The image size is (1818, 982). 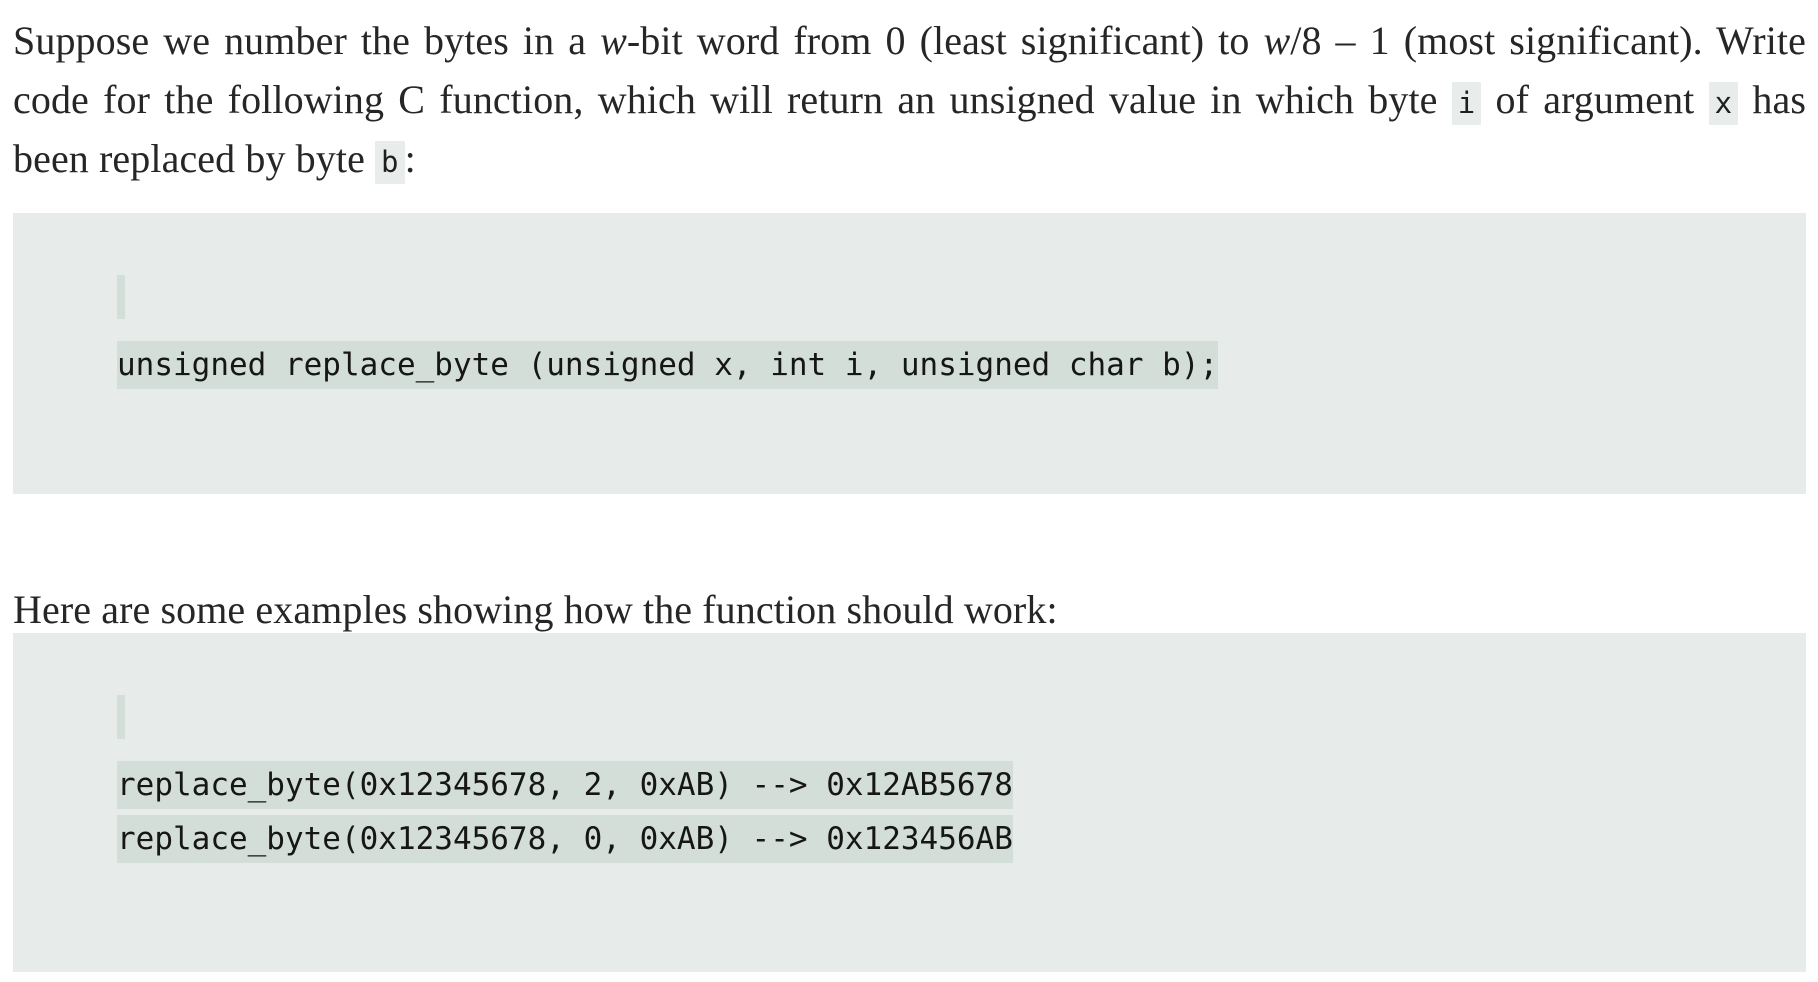 What do you see at coordinates (945, 40) in the screenshot?
I see `intro-text-segment-2: -bit word from 0 (least significant) to` at bounding box center [945, 40].